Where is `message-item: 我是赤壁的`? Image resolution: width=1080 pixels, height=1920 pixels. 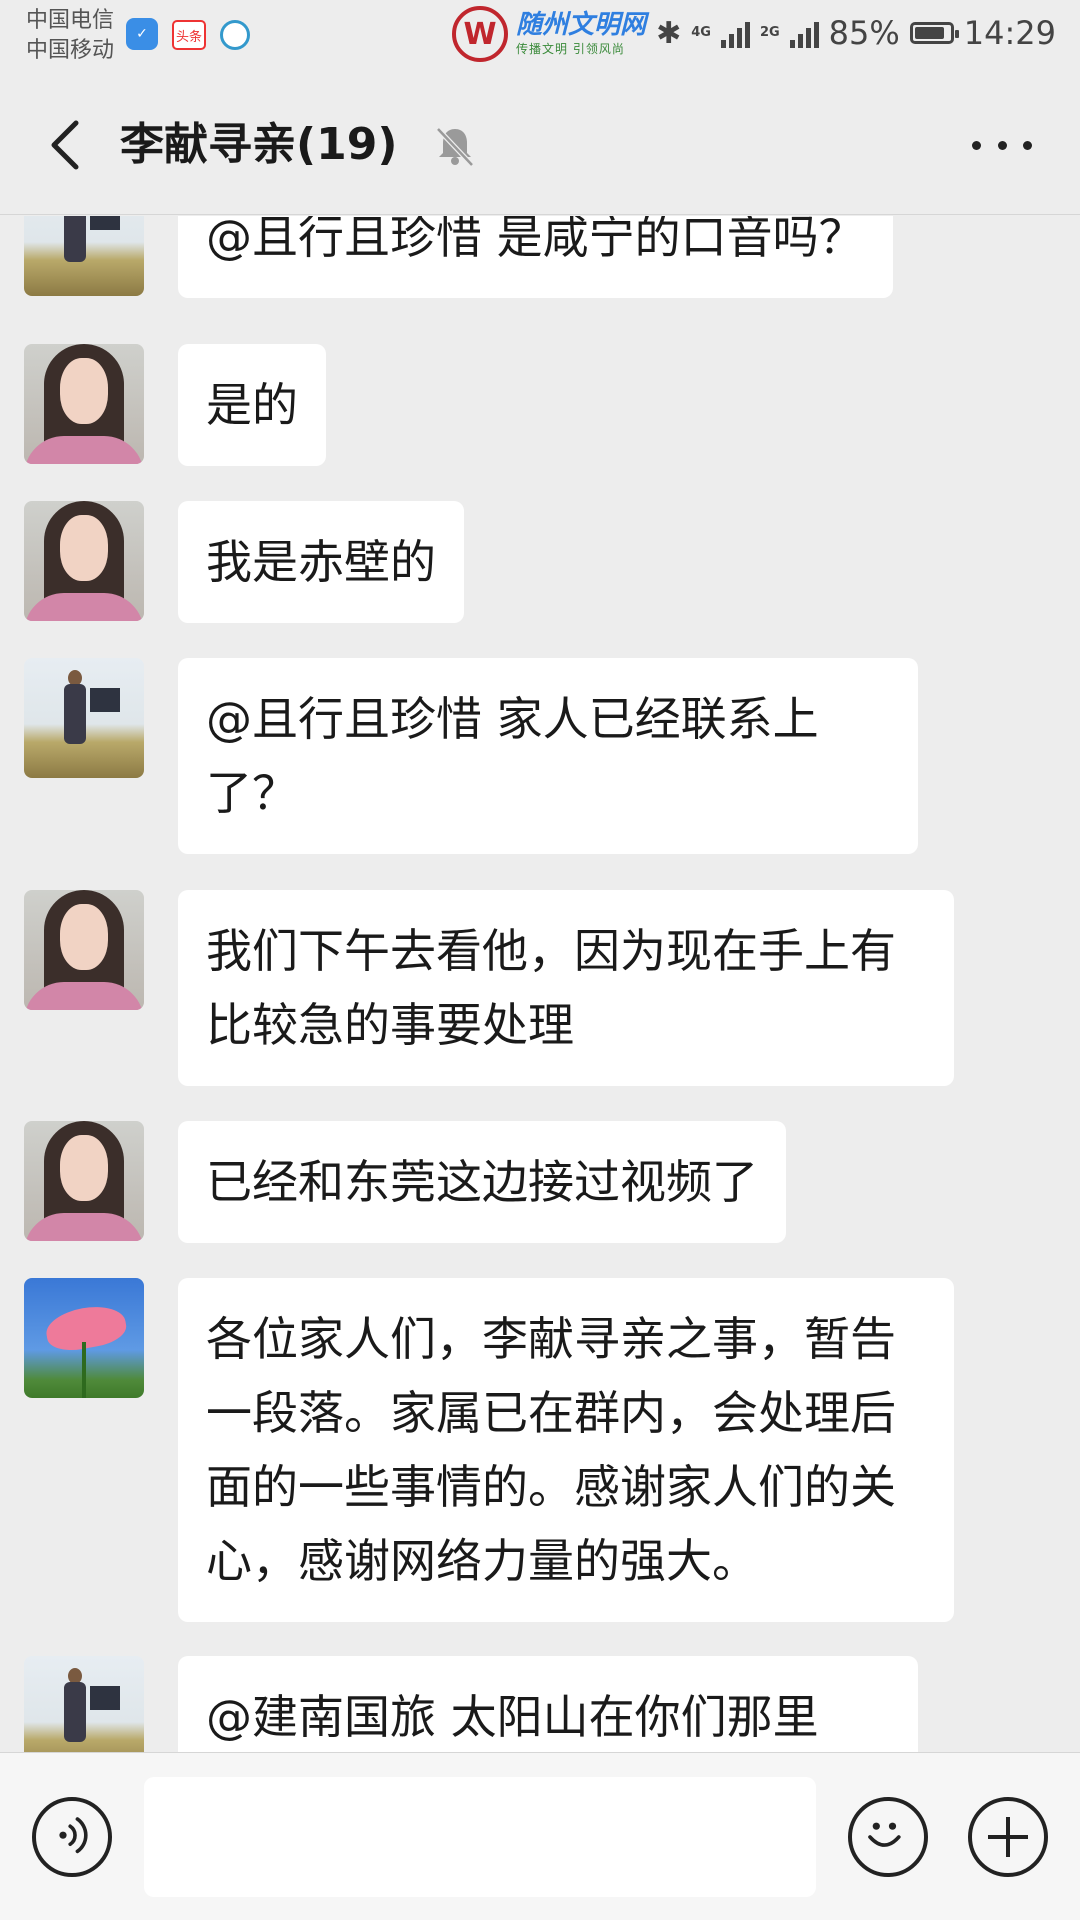 message-item: 我是赤壁的 is located at coordinates (244, 562).